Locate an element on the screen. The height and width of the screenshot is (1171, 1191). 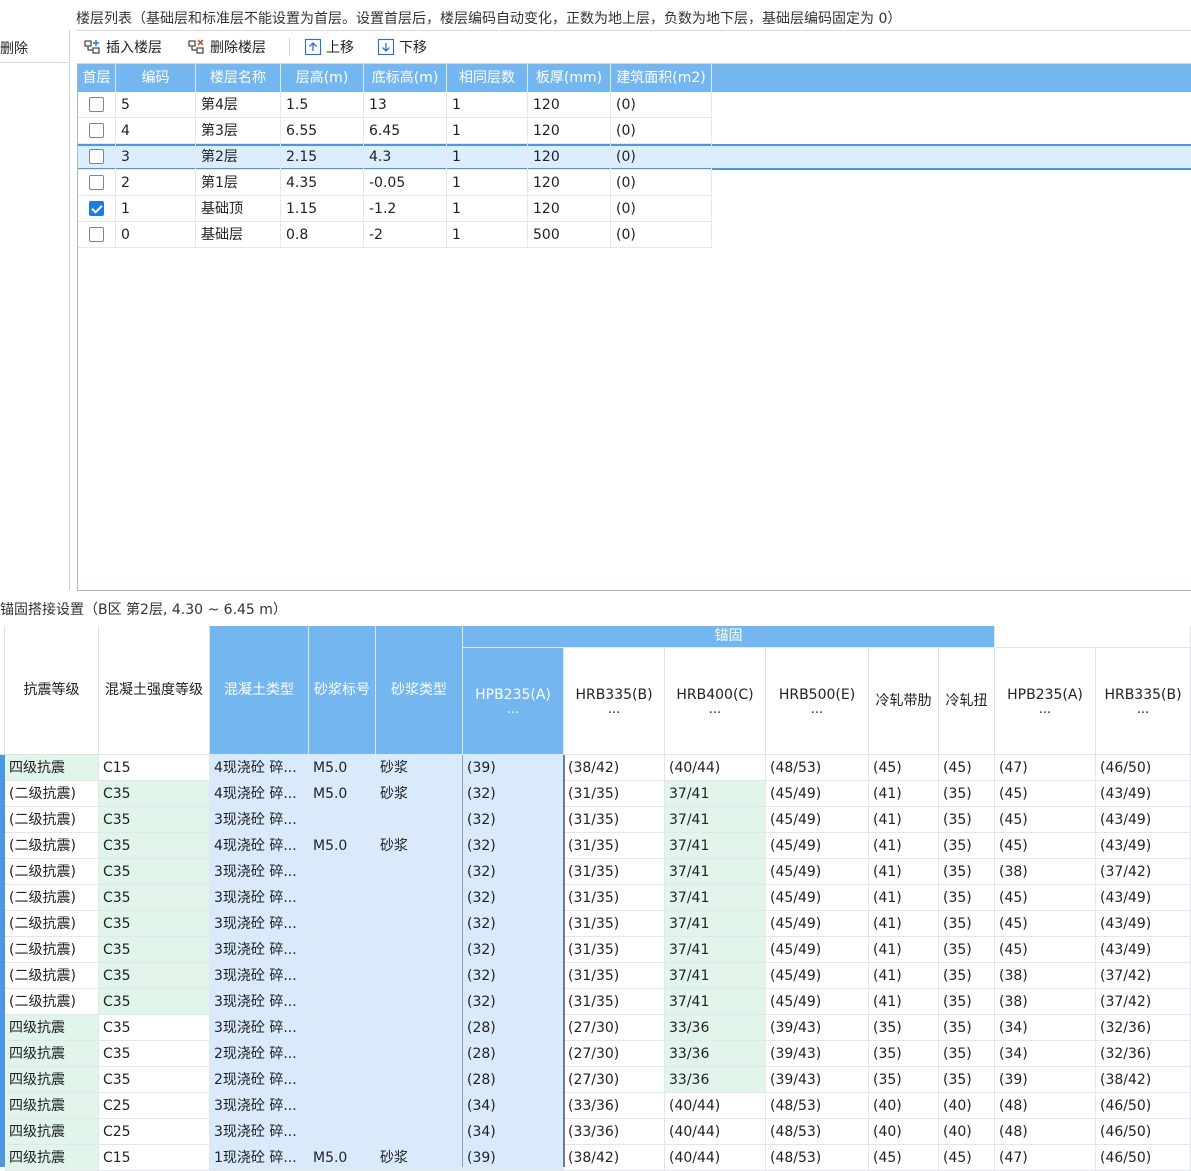
floor-col-header: 底标高(m) is located at coordinates (405, 78).